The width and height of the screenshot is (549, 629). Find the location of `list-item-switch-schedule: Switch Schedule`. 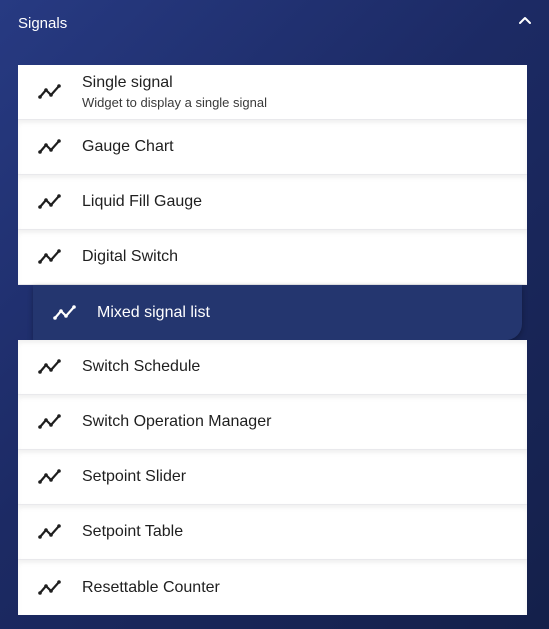

list-item-switch-schedule: Switch Schedule is located at coordinates (272, 367).